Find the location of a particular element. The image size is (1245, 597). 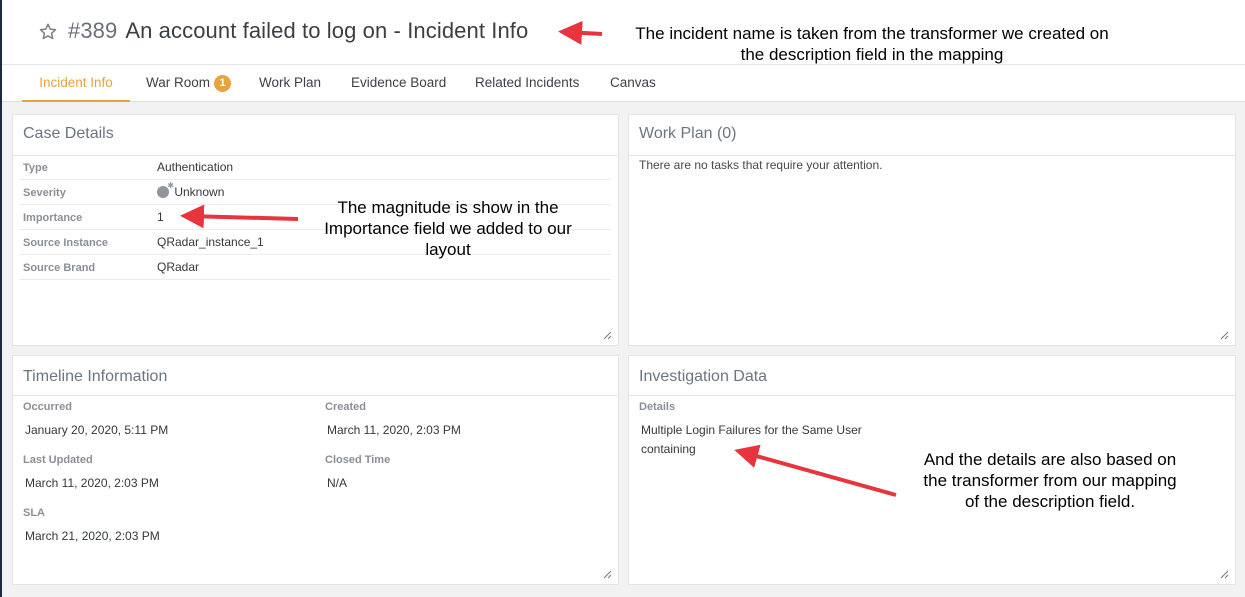

last-updated-label: Last Updated is located at coordinates (58, 460).